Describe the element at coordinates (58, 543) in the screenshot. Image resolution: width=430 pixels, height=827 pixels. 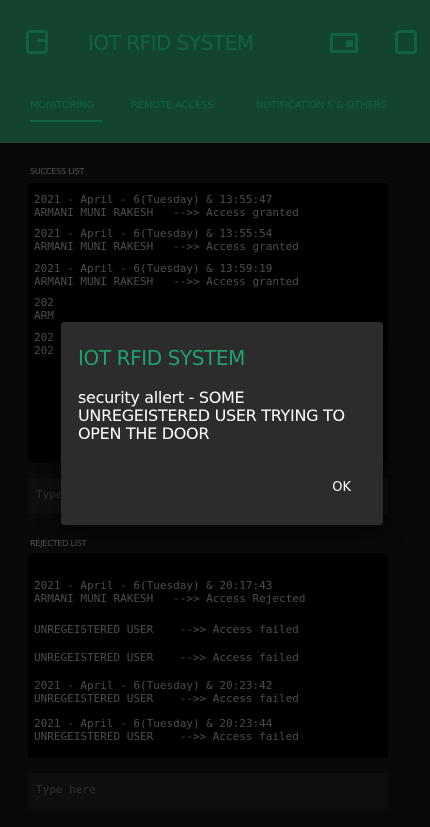
I see `rejected-list-label: REJECTED LIST` at that location.